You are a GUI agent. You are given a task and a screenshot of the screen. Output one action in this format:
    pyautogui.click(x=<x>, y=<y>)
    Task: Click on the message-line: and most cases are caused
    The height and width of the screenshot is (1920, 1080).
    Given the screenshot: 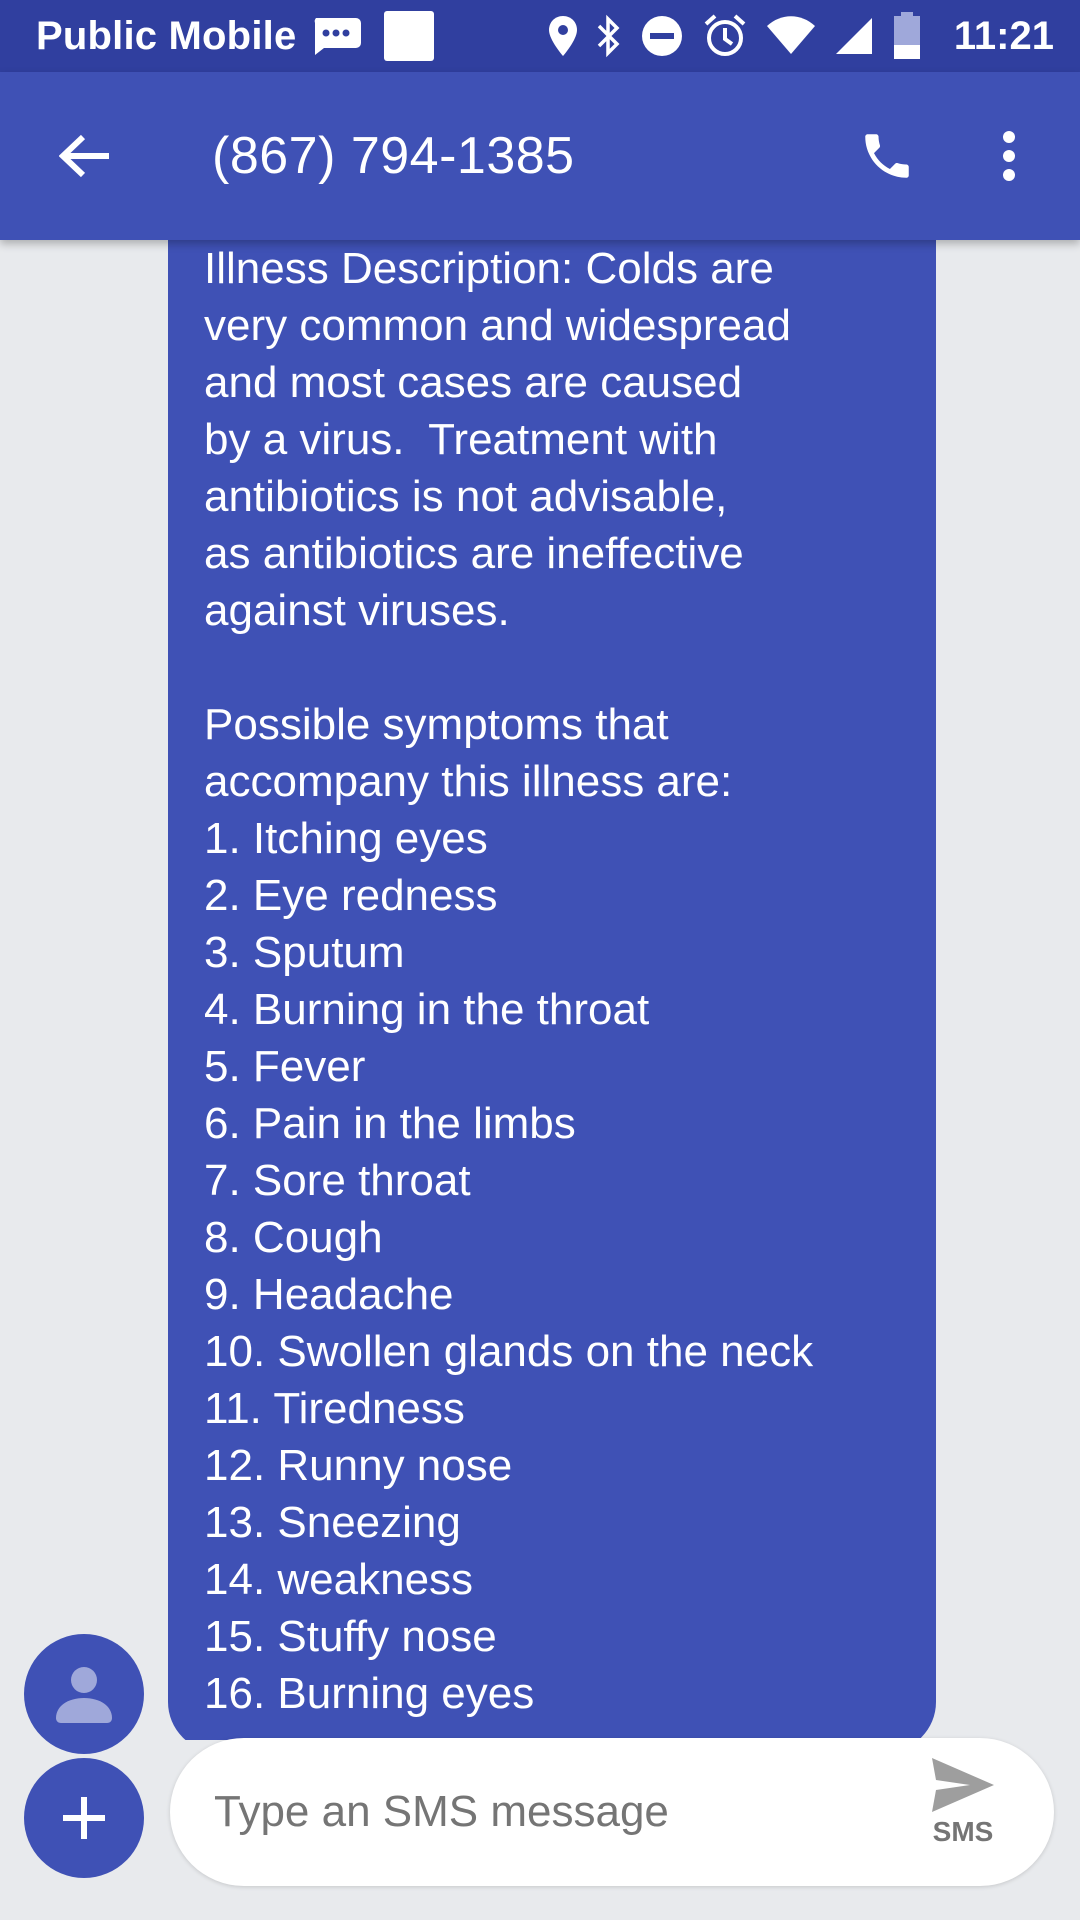 What is the action you would take?
    pyautogui.click(x=473, y=382)
    